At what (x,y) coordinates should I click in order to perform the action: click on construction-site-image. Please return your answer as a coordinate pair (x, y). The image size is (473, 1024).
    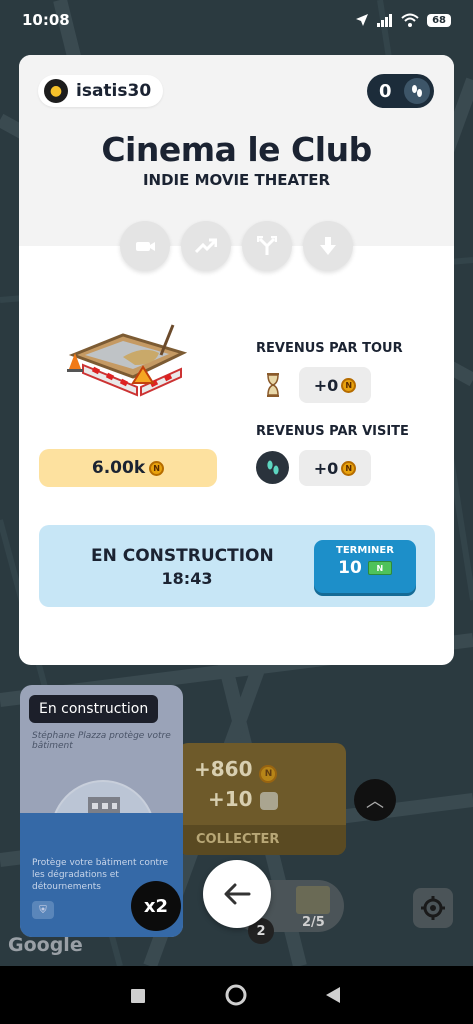
    Looking at the image, I should click on (127, 360).